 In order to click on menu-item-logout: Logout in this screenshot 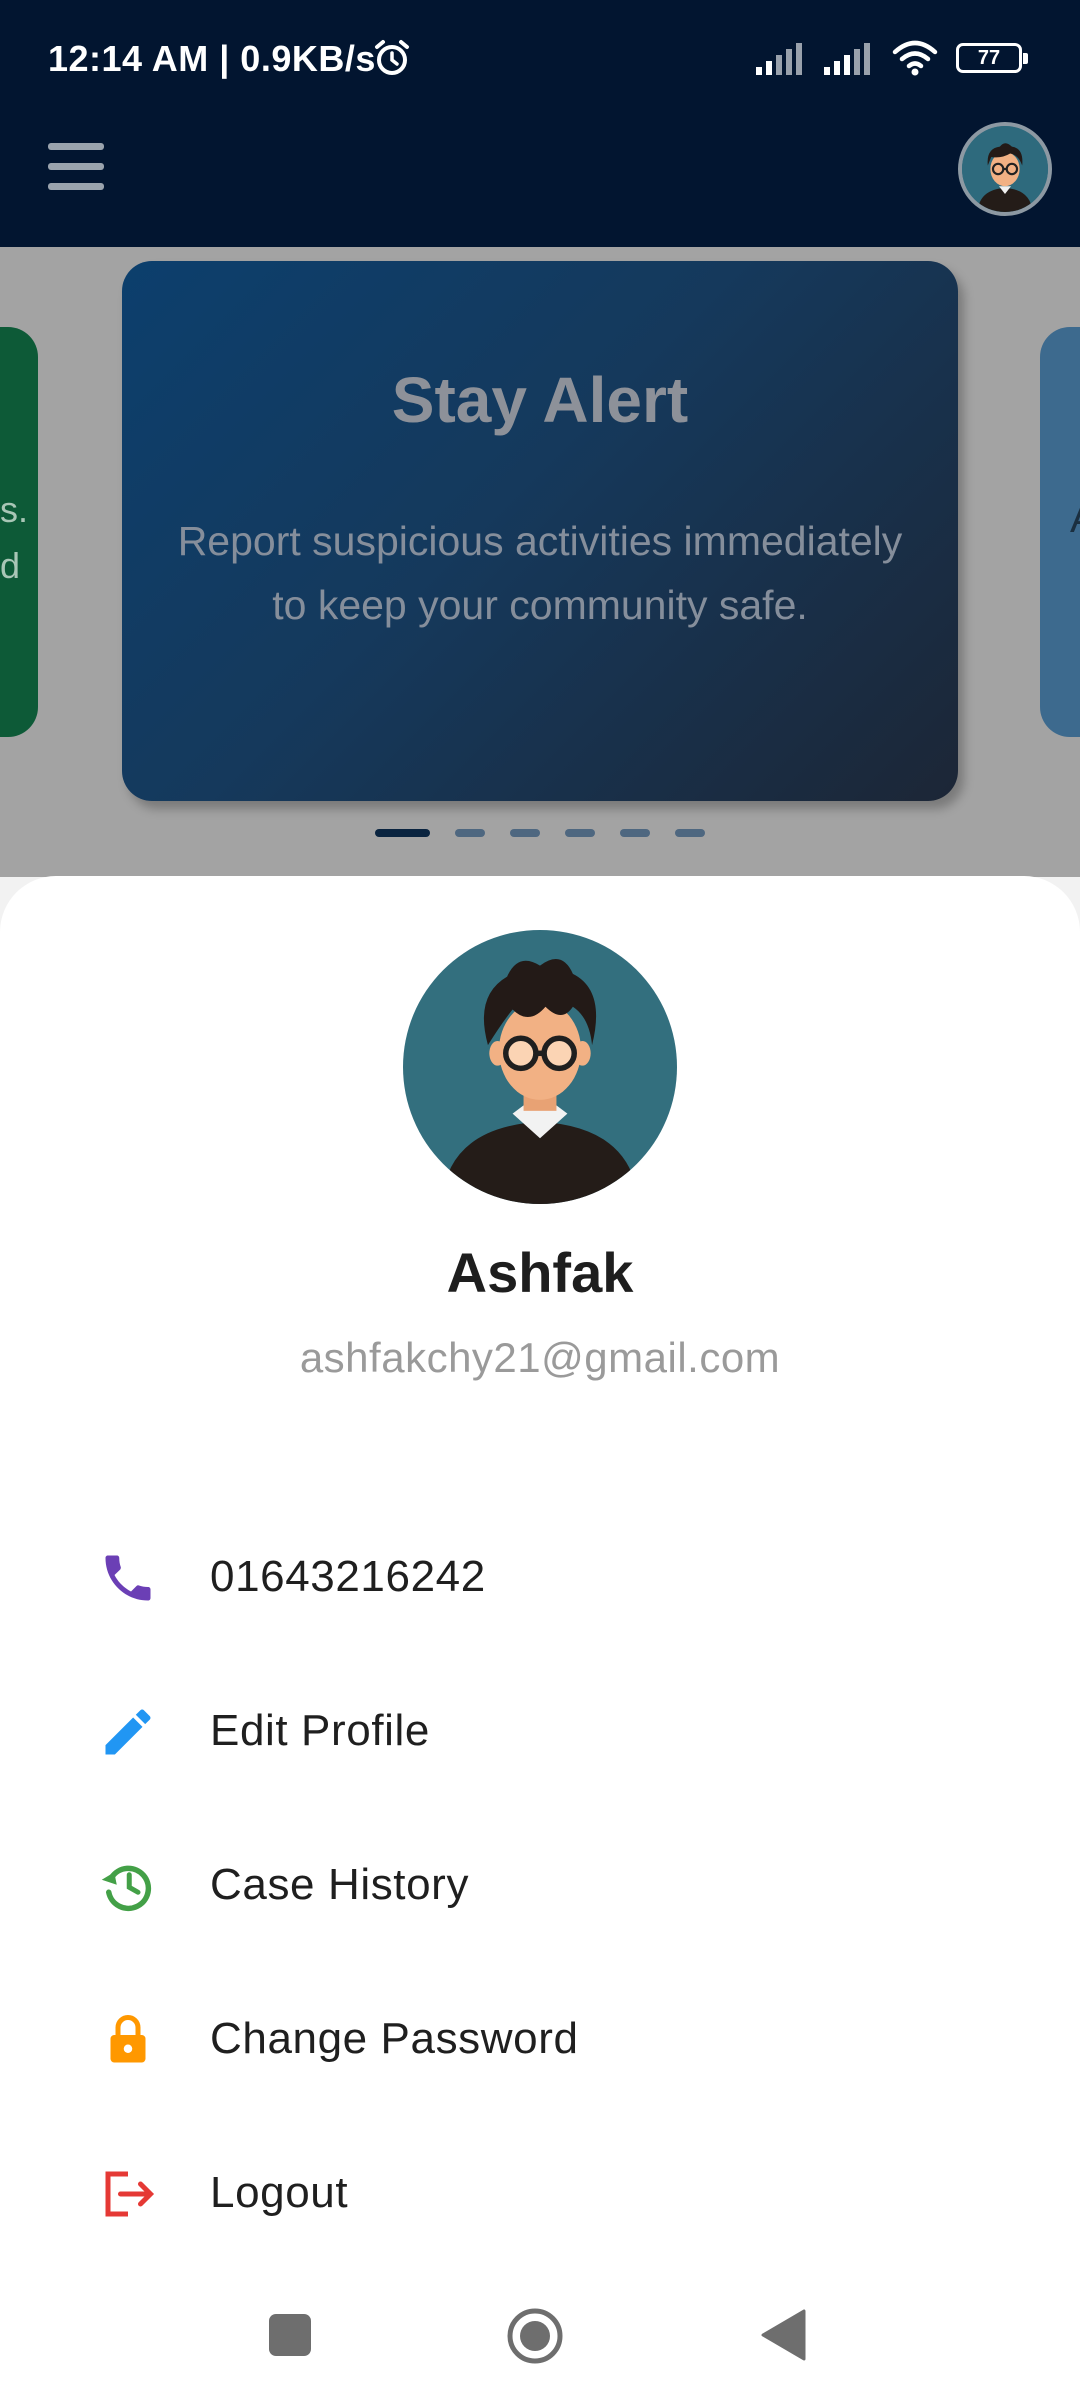, I will do `click(540, 2192)`.